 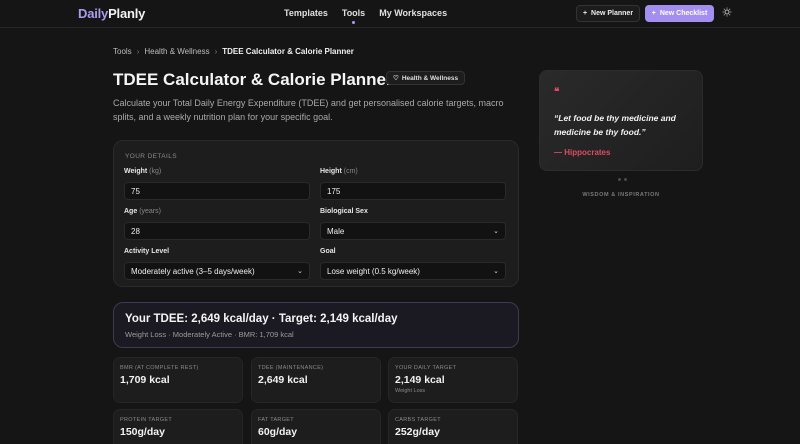 I want to click on nav-link-my-workspaces: My Workspaces, so click(x=413, y=13).